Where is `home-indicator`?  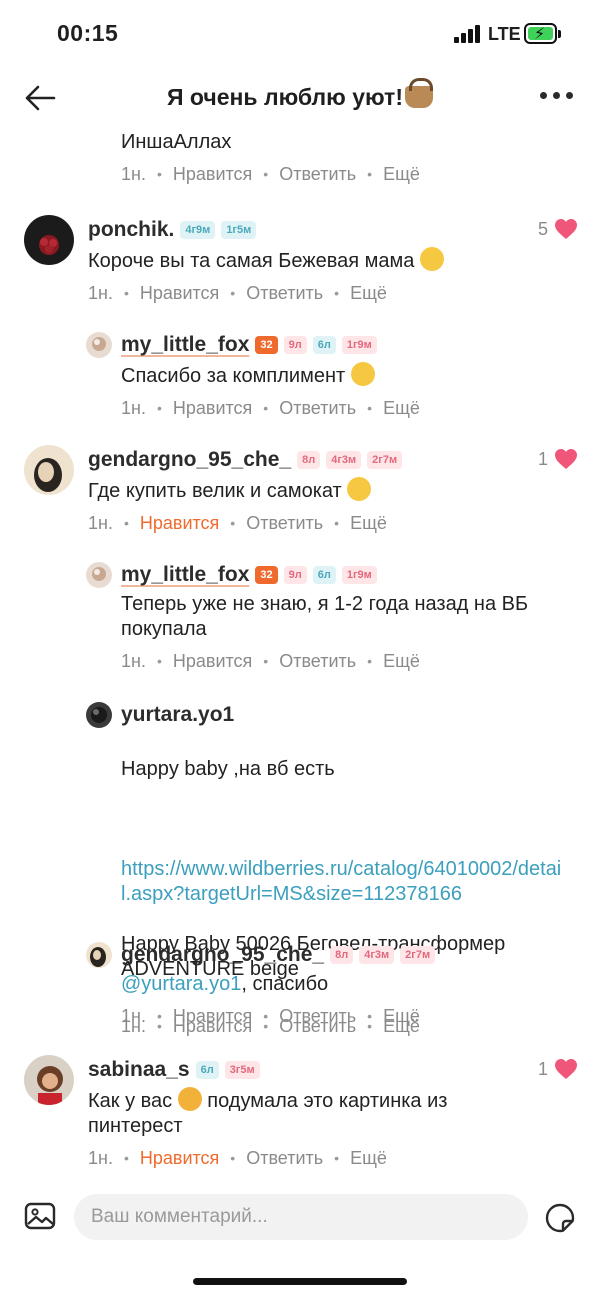
home-indicator is located at coordinates (300, 1281).